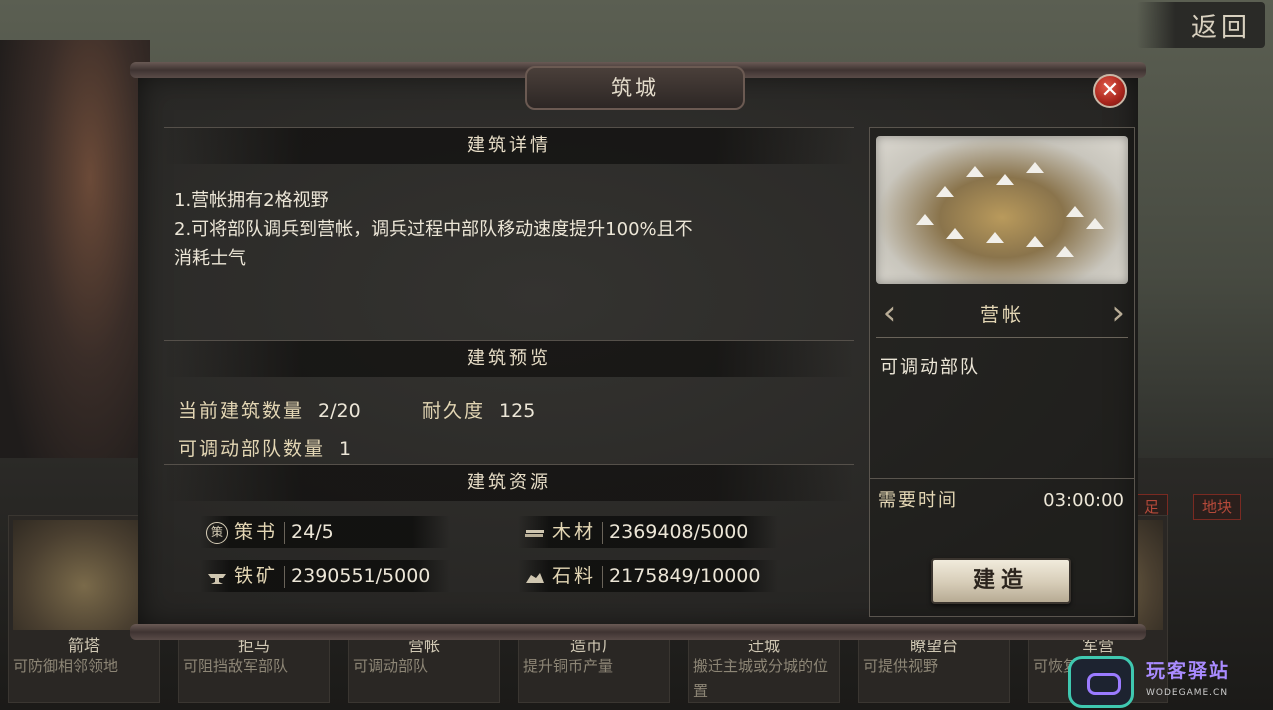 The height and width of the screenshot is (710, 1273). I want to click on build-time-value: 03:00:00, so click(1083, 500).